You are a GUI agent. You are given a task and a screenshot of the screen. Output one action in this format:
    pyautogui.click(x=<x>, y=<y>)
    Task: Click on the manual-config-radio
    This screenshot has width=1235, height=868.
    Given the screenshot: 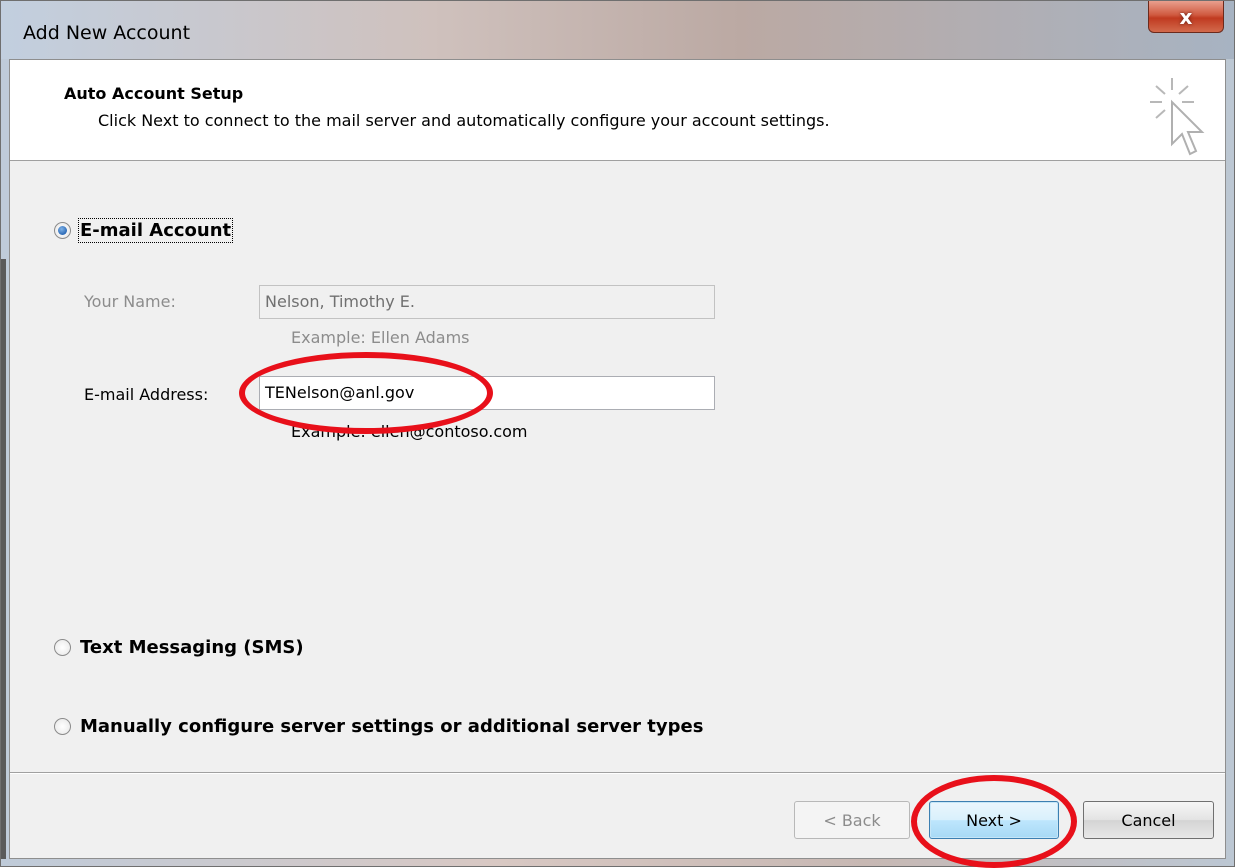 What is the action you would take?
    pyautogui.click(x=62, y=726)
    